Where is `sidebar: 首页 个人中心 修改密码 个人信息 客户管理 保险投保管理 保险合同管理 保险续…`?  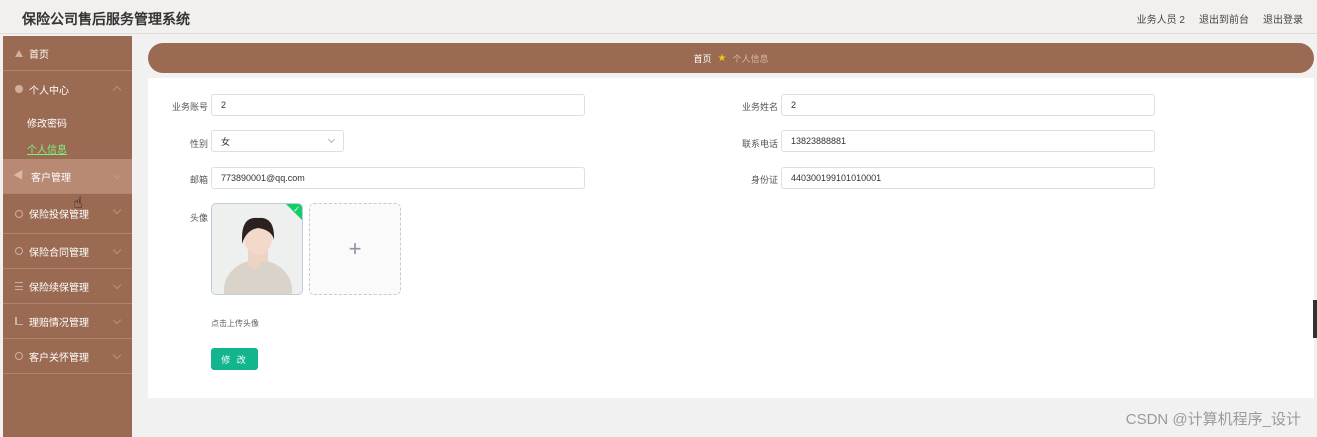
sidebar: 首页 个人中心 修改密码 个人信息 客户管理 保险投保管理 保险合同管理 保险续… is located at coordinates (67, 236).